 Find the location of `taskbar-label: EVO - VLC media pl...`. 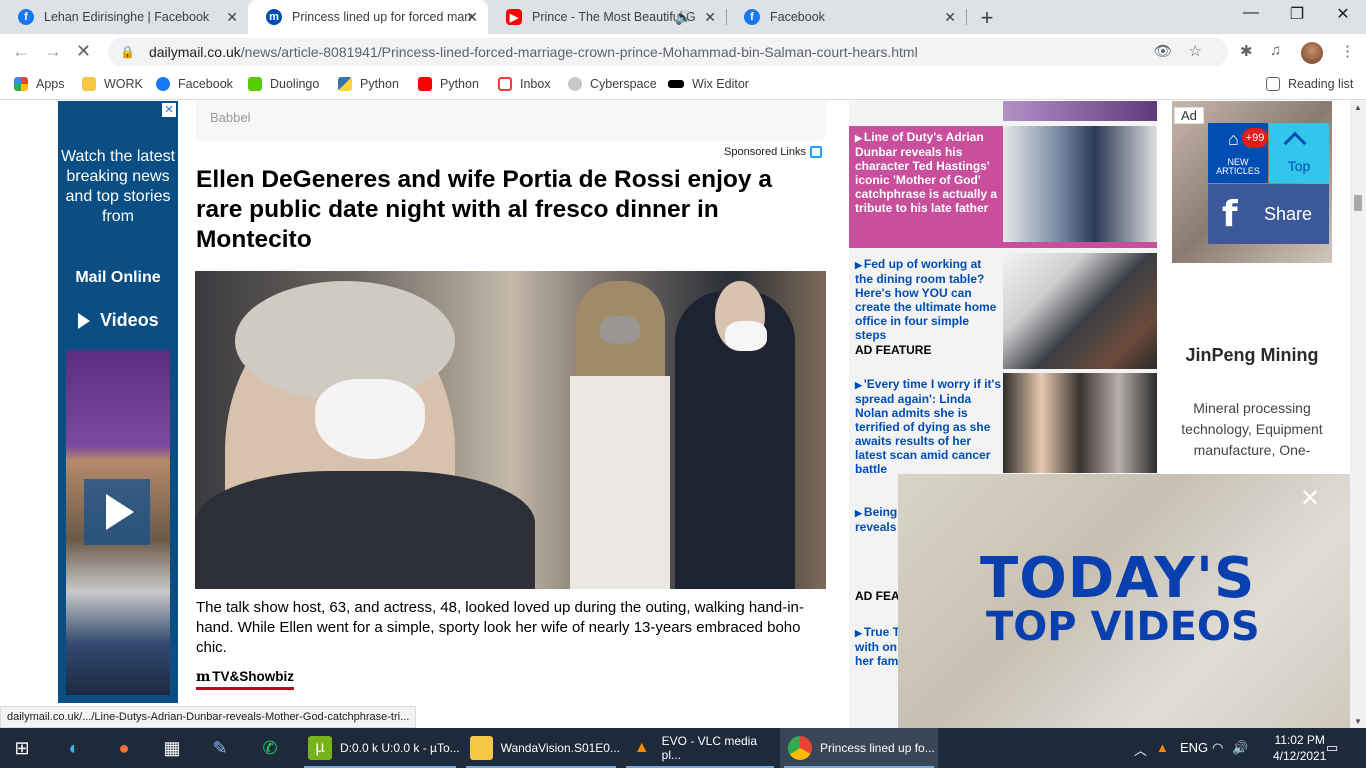

taskbar-label: EVO - VLC media pl... is located at coordinates (709, 748).